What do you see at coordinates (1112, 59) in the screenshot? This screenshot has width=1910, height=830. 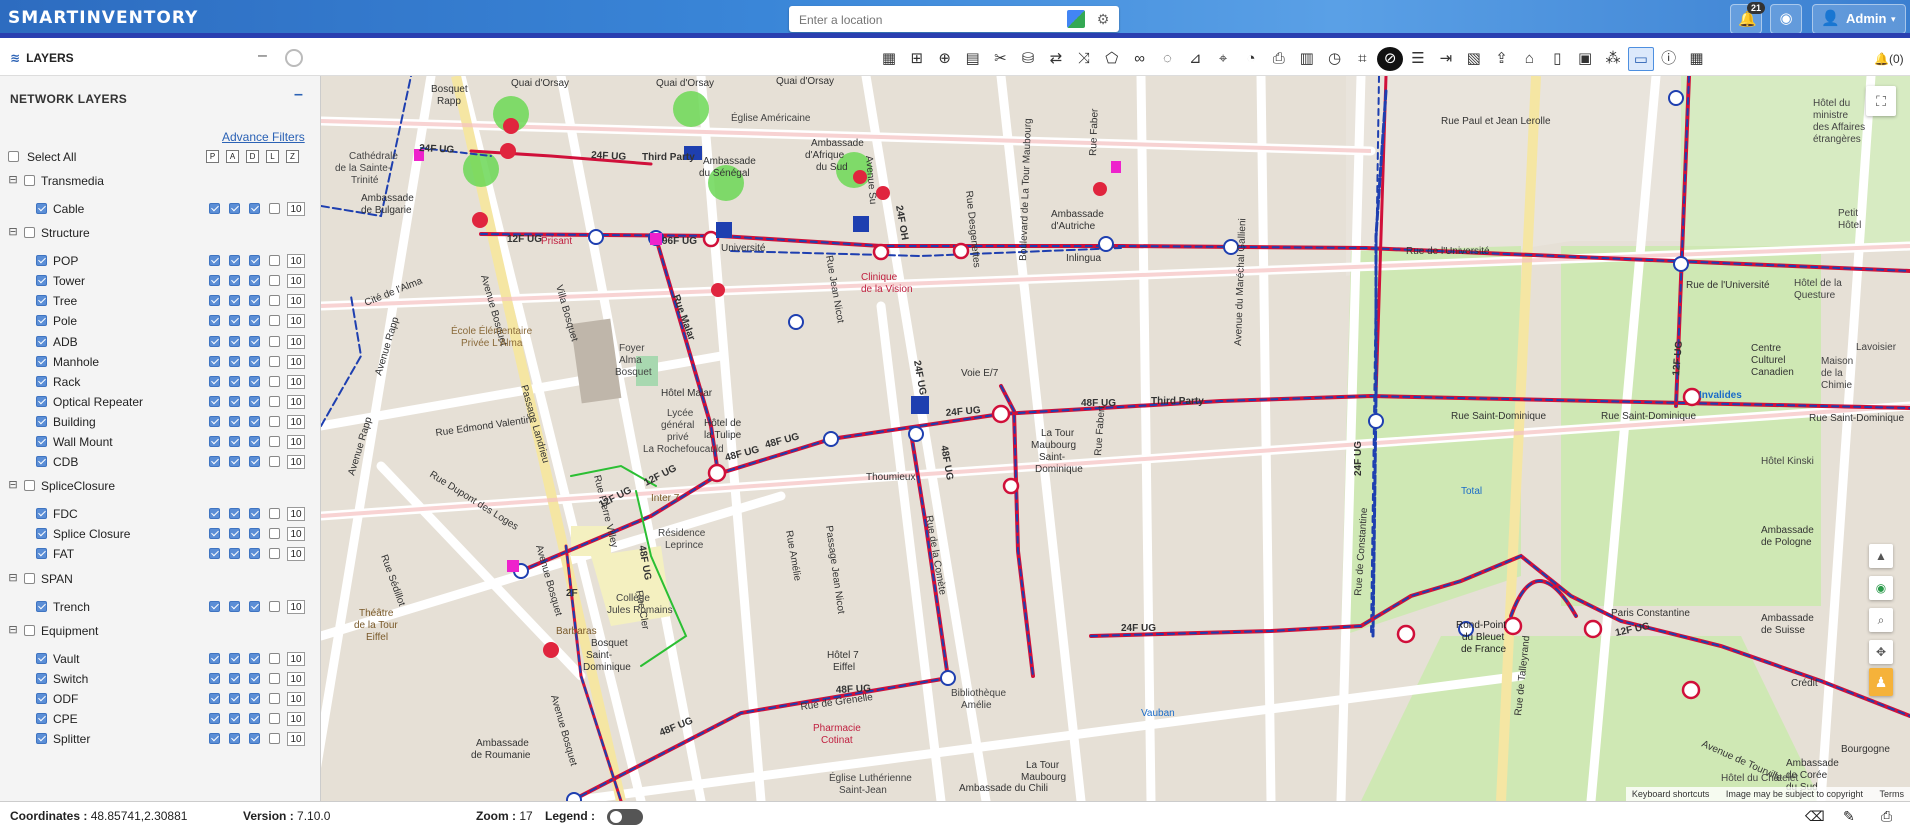 I see `polygon-icon: ⬠` at bounding box center [1112, 59].